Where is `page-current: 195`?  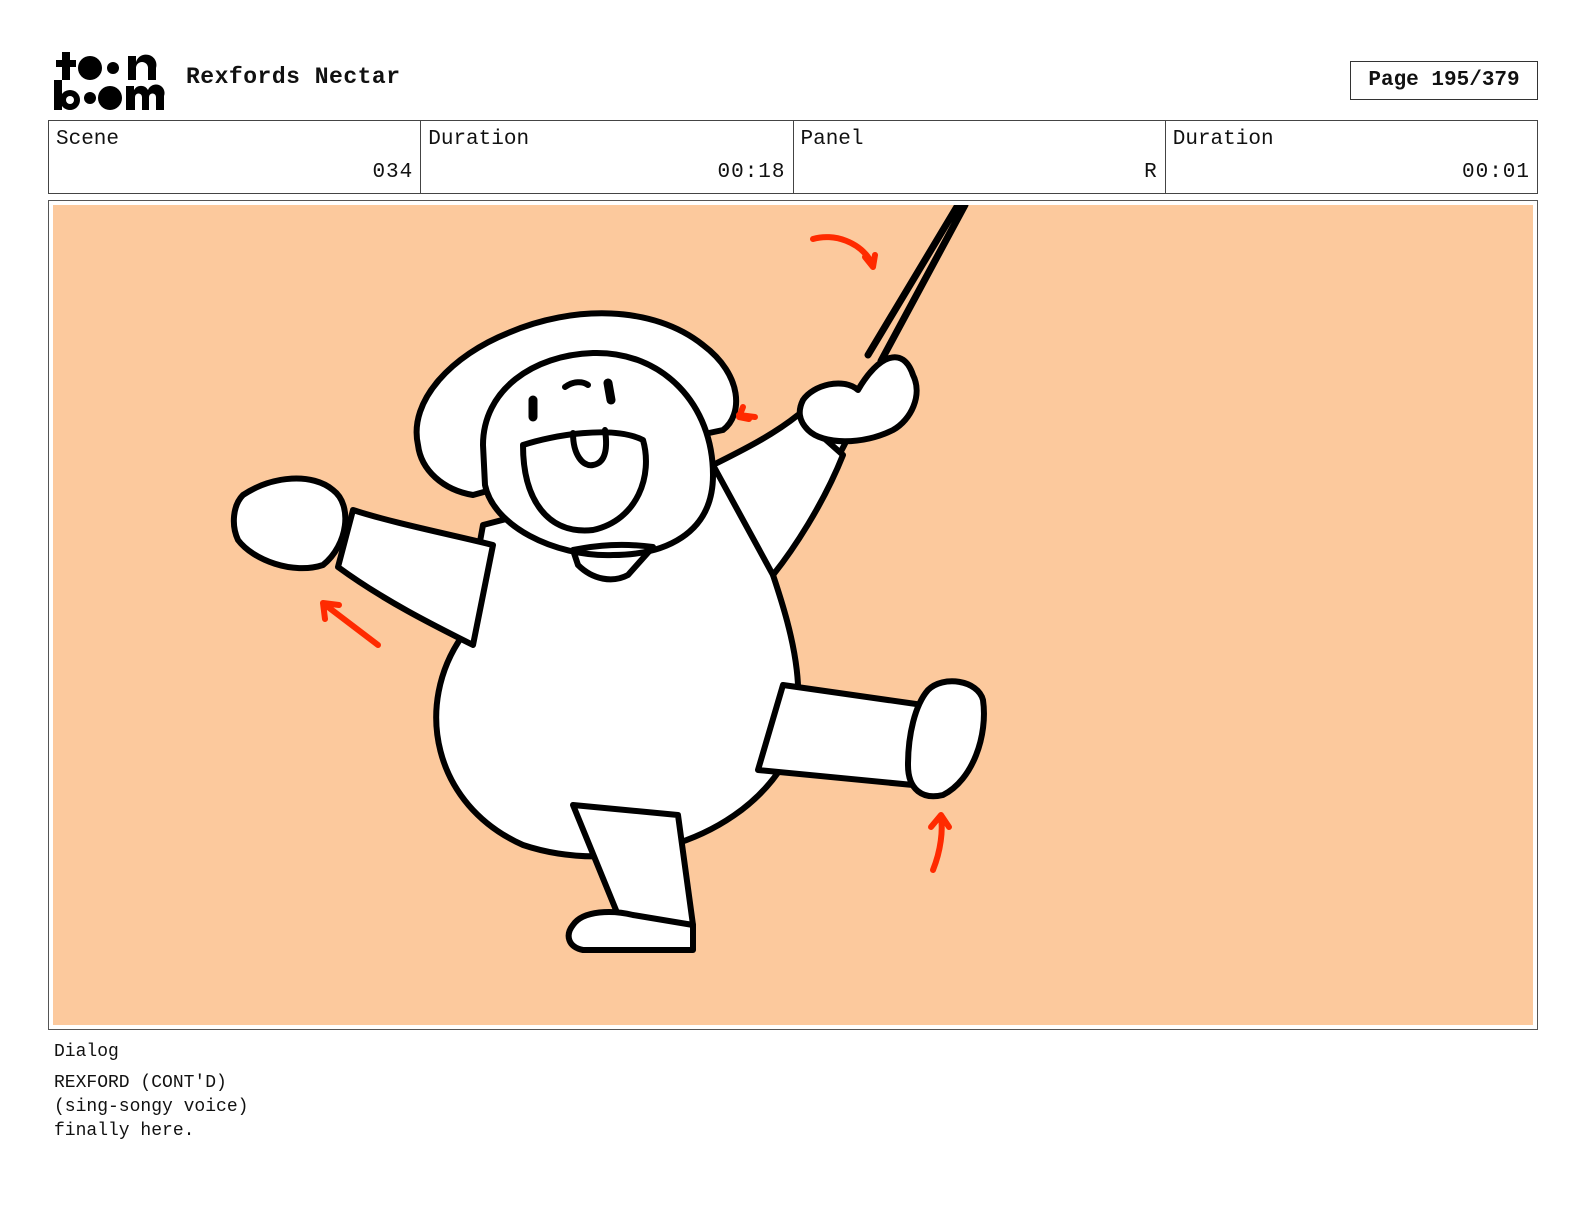
page-current: 195 is located at coordinates (1450, 80).